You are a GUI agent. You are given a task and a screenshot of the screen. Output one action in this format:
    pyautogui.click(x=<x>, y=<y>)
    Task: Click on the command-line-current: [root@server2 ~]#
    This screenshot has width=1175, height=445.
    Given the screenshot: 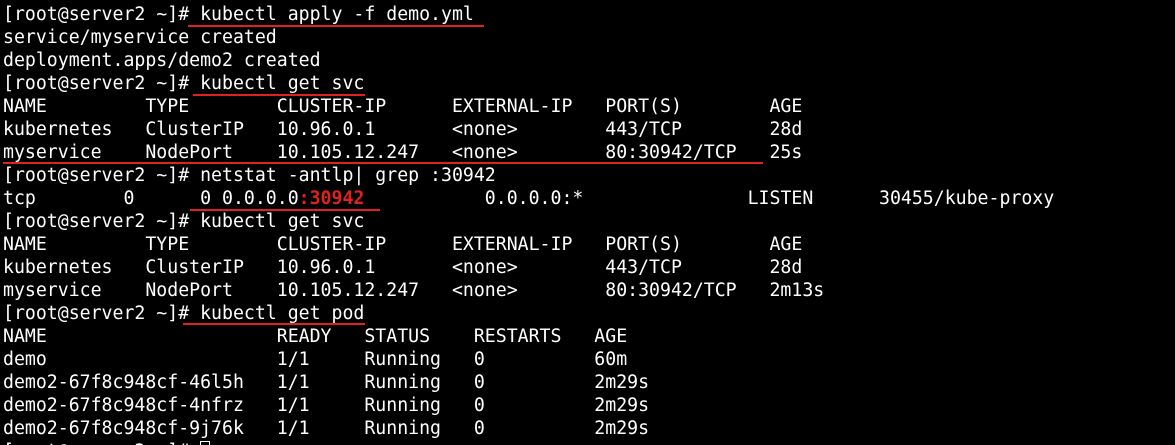 What is the action you would take?
    pyautogui.click(x=107, y=442)
    